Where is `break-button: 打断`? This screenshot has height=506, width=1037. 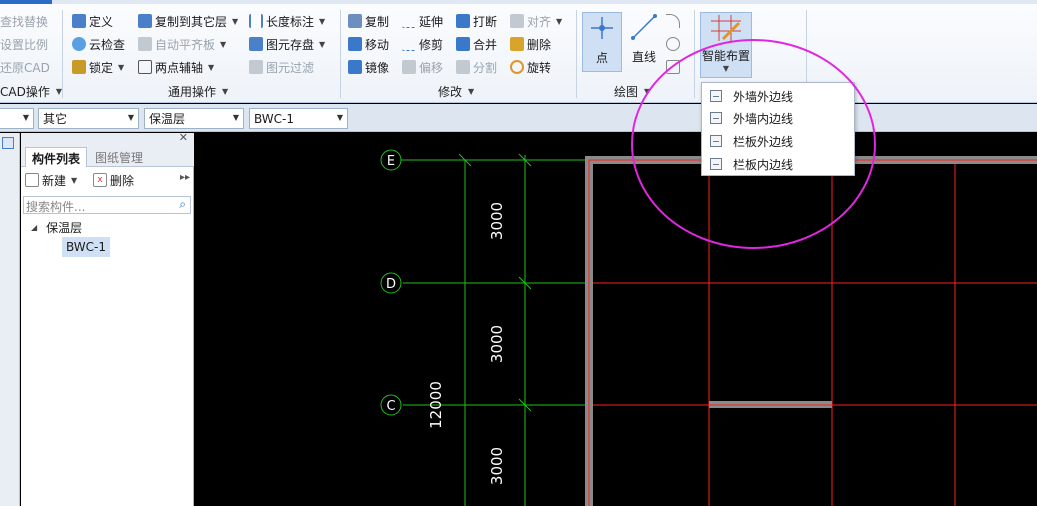
break-button: 打断 is located at coordinates (476, 21).